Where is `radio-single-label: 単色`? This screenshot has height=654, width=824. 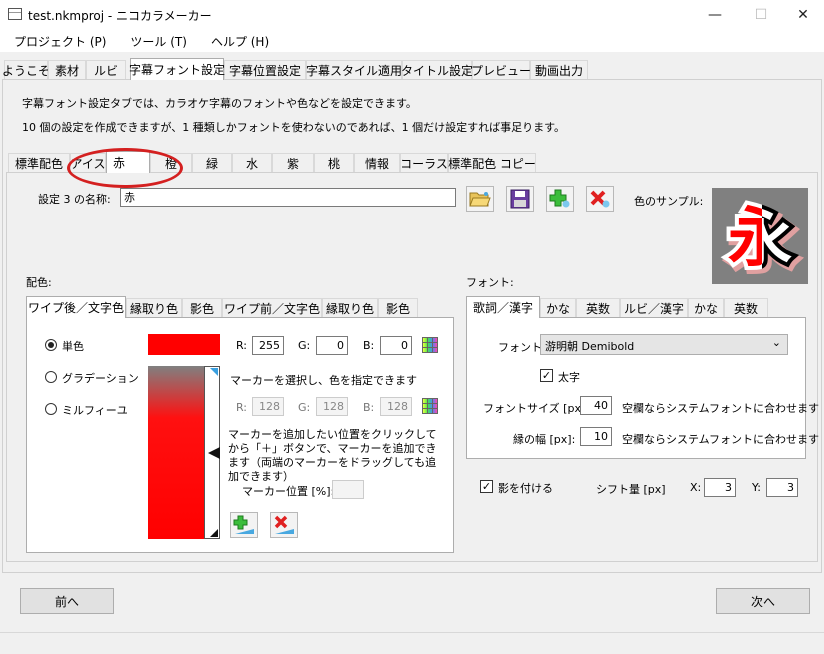
radio-single-label: 単色 is located at coordinates (73, 346).